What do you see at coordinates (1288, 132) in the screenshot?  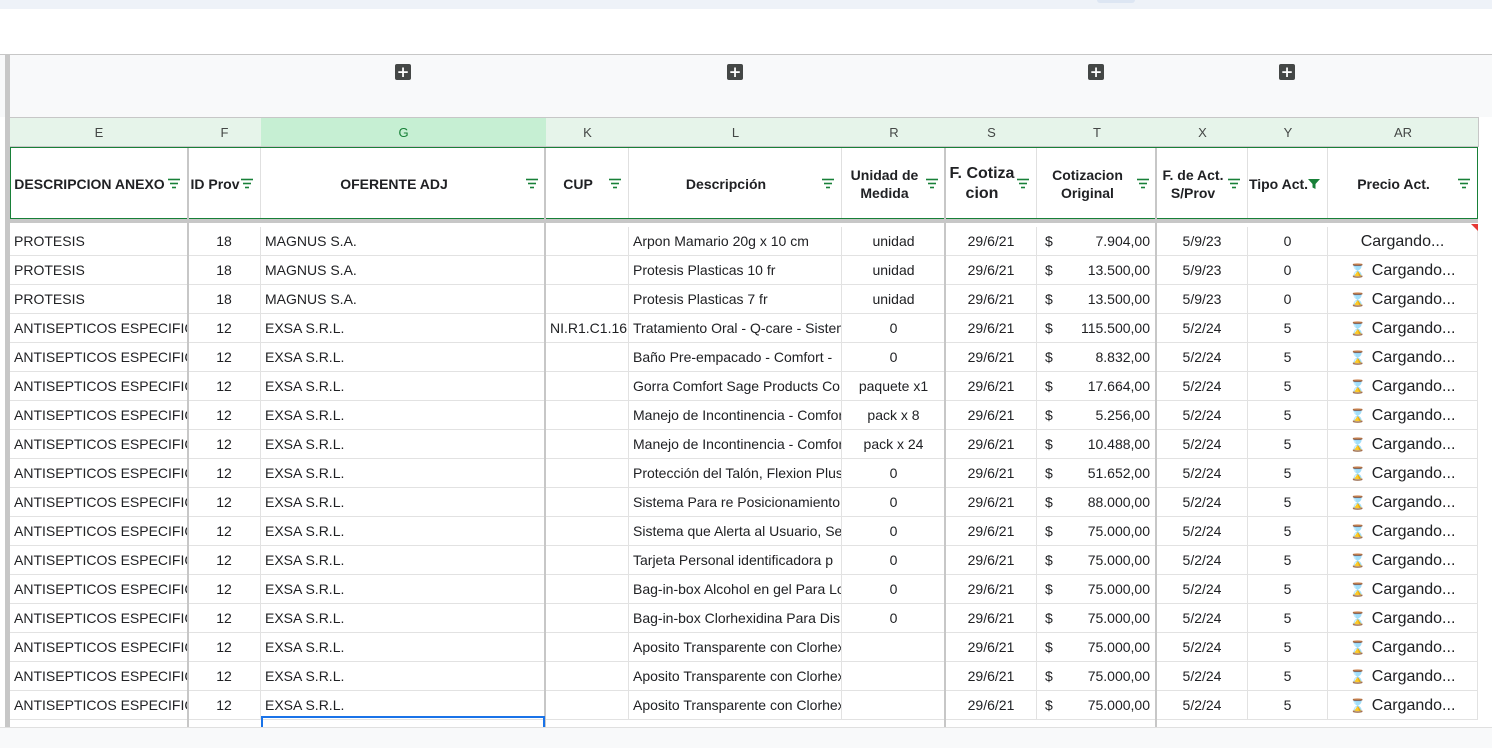 I see `column-letter-y: Y` at bounding box center [1288, 132].